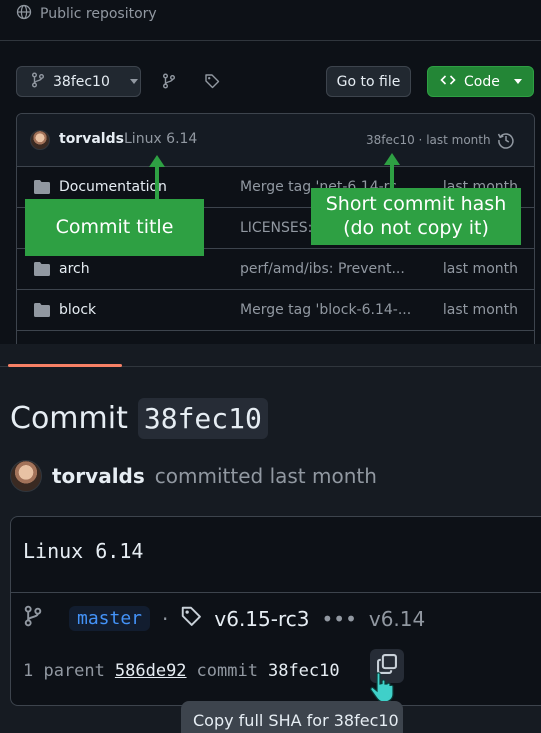 This screenshot has width=541, height=733. Describe the element at coordinates (227, 671) in the screenshot. I see `commit-word: commit` at that location.